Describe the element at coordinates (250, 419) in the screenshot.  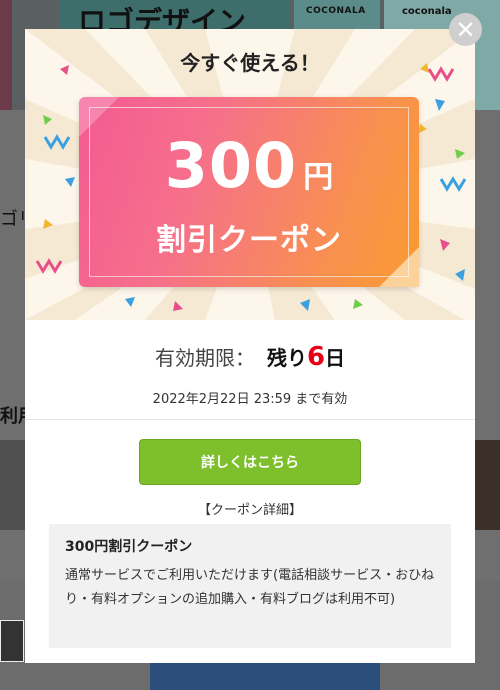
I see `divider` at that location.